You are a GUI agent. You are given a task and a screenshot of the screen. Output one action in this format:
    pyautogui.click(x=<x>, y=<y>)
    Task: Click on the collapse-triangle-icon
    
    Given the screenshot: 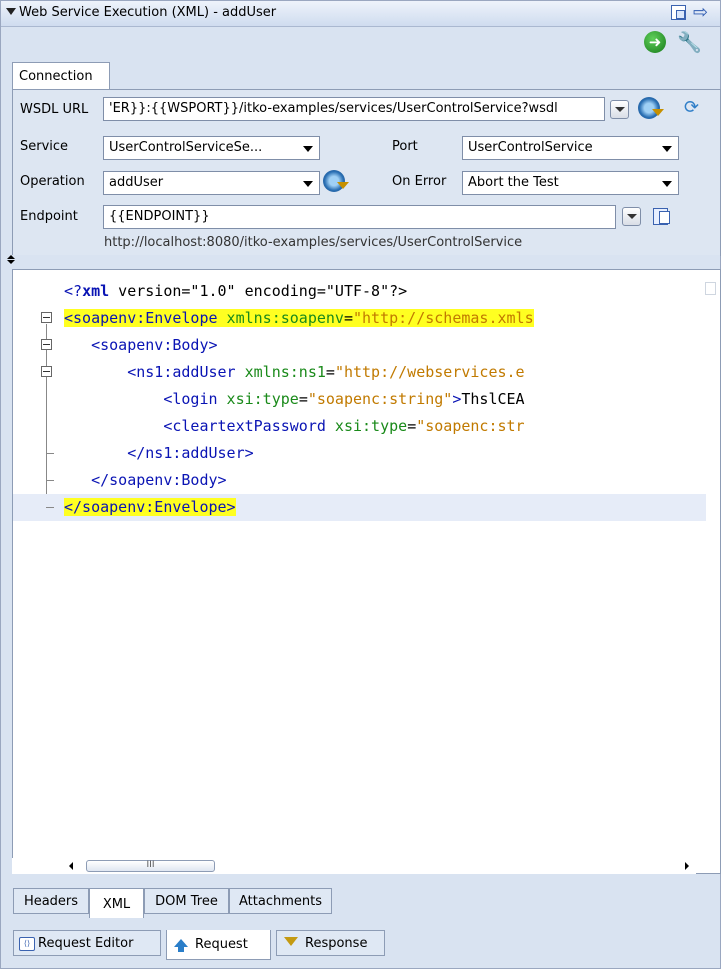 What is the action you would take?
    pyautogui.click(x=11, y=11)
    